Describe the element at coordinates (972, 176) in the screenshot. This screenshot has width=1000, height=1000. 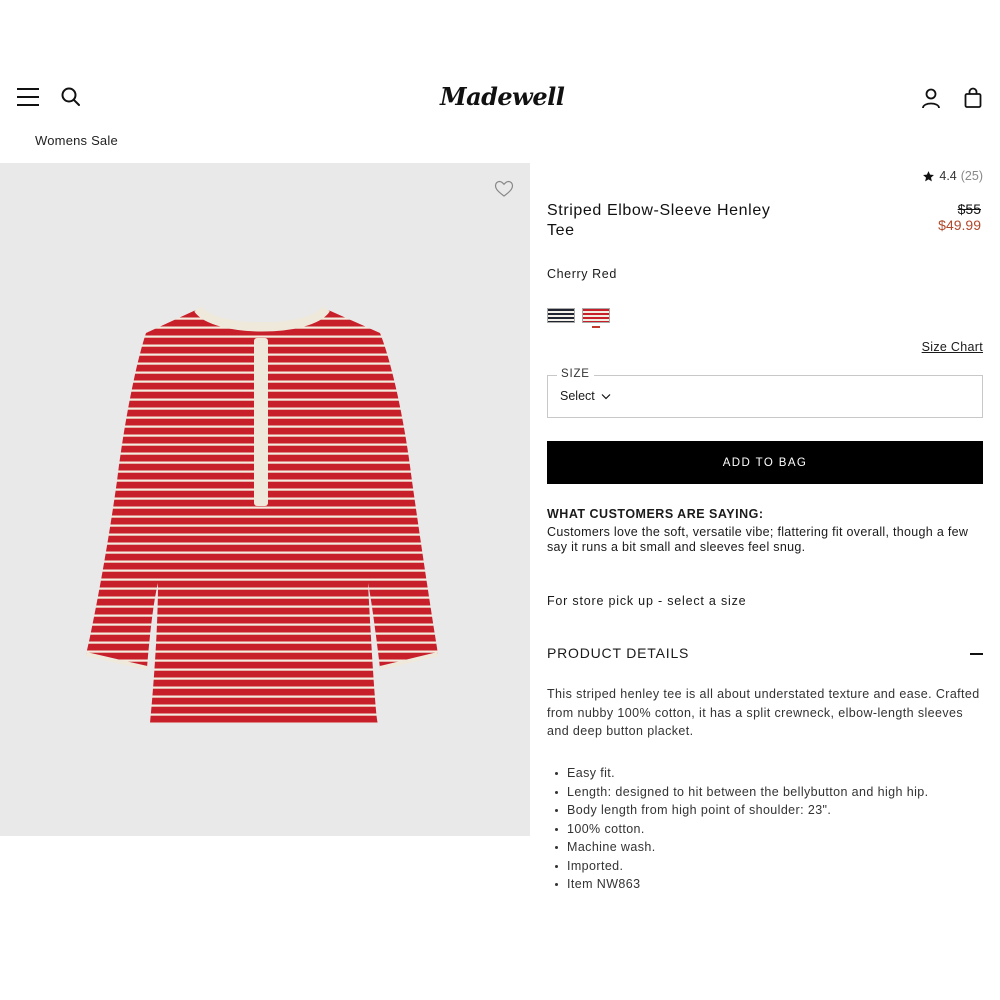
I see `review-count: (25)` at that location.